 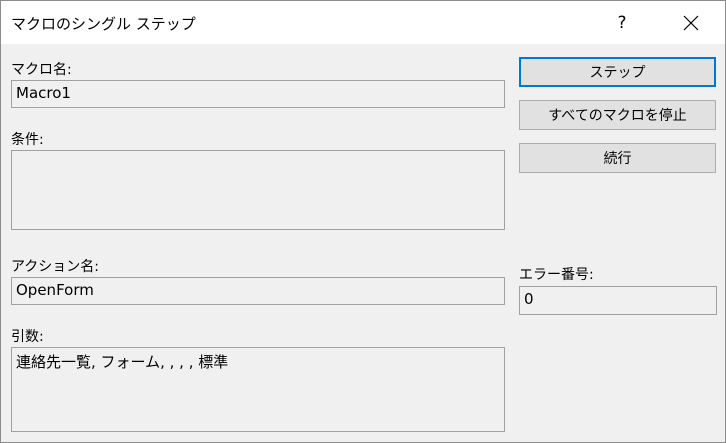 What do you see at coordinates (55, 267) in the screenshot?
I see `action-name-label: アクション名:` at bounding box center [55, 267].